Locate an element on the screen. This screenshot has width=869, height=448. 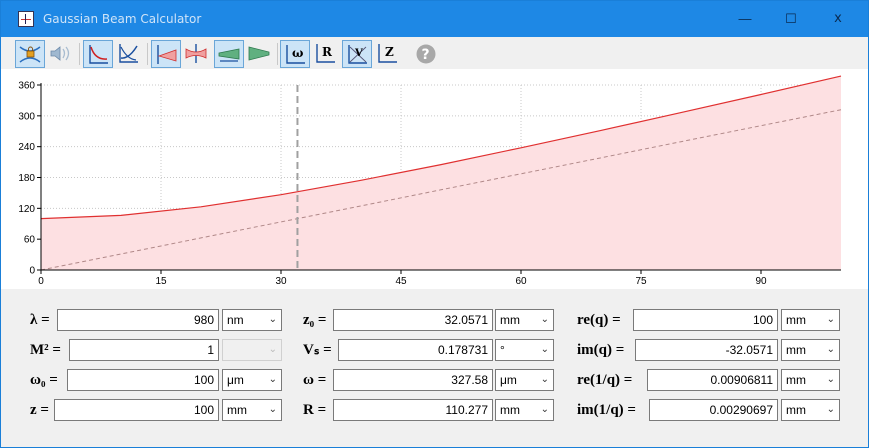
beam-expand-button is located at coordinates (229, 54).